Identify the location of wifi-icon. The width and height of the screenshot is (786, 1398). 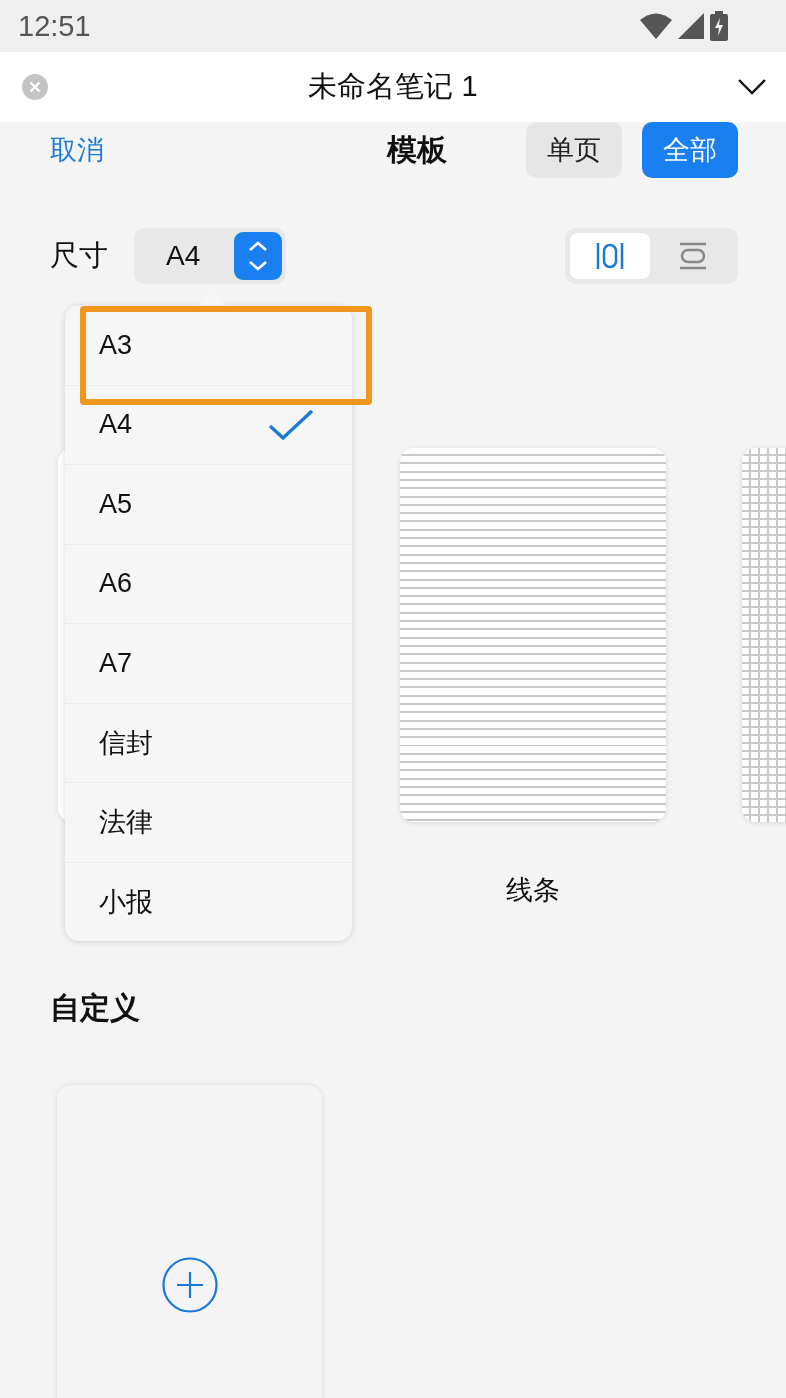
(656, 26).